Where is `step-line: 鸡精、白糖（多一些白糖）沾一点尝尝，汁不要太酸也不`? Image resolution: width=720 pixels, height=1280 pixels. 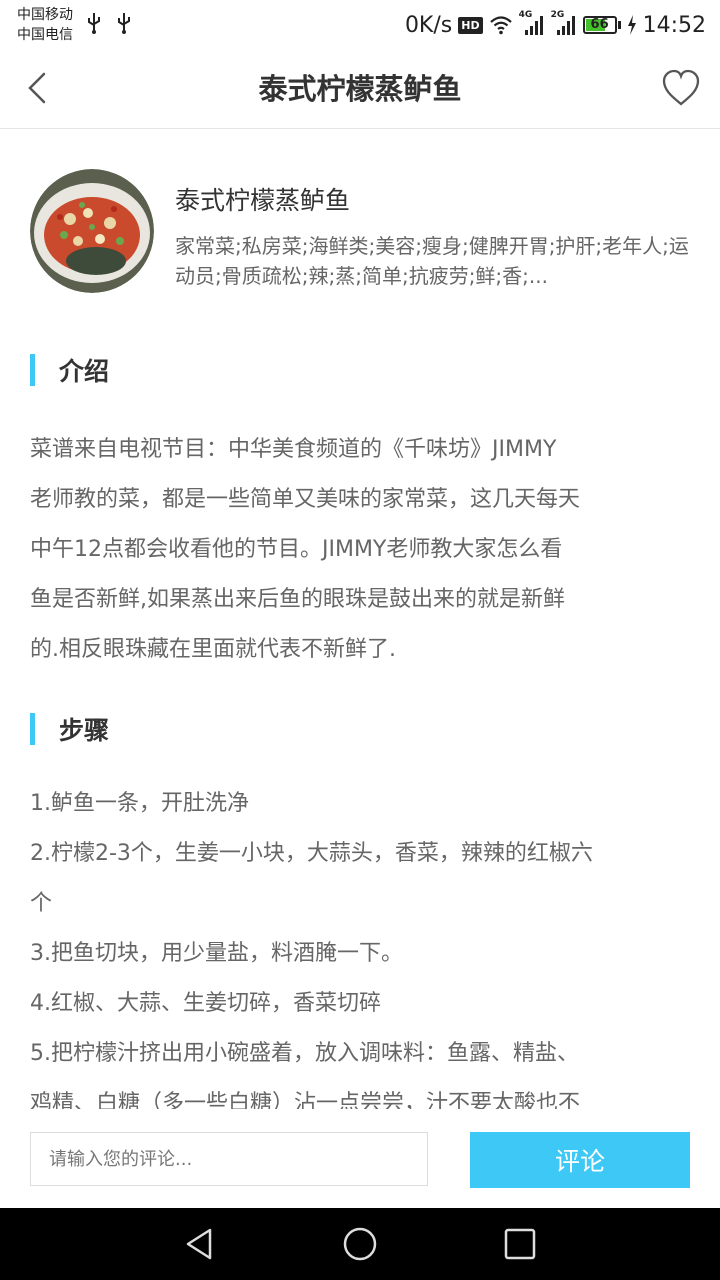
step-line: 鸡精、白糖（多一些白糖）沾一点尝尝，汁不要太酸也不 is located at coordinates (305, 1100).